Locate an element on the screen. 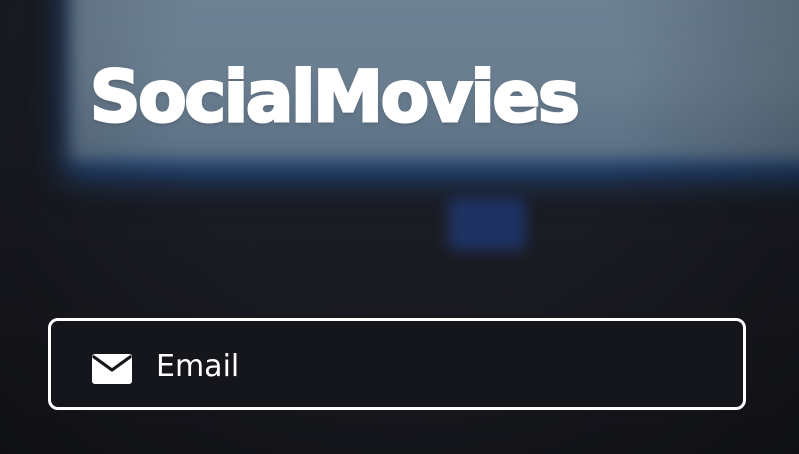 The height and width of the screenshot is (454, 799). app-logo: SocialMovies is located at coordinates (335, 97).